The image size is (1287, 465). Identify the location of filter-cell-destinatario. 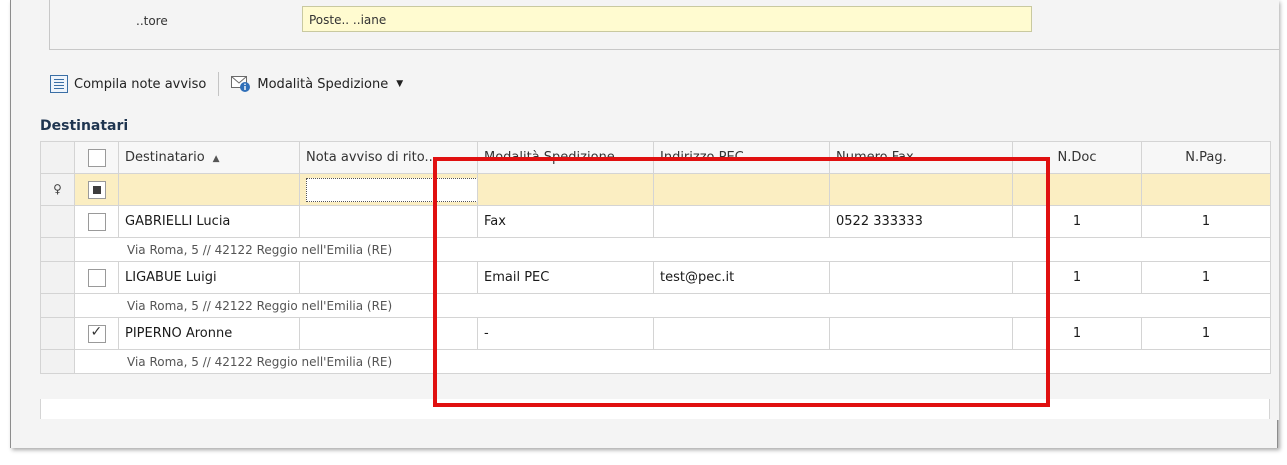
(209, 189).